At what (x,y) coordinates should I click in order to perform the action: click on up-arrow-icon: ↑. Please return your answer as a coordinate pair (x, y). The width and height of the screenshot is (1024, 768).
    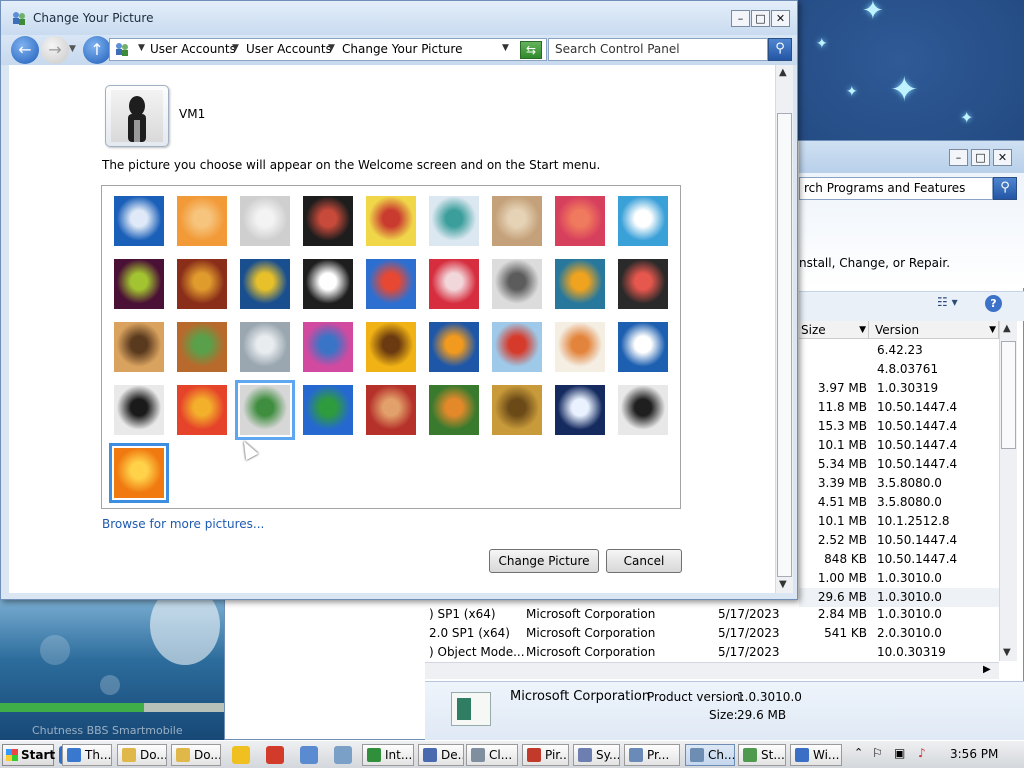
    Looking at the image, I should click on (97, 50).